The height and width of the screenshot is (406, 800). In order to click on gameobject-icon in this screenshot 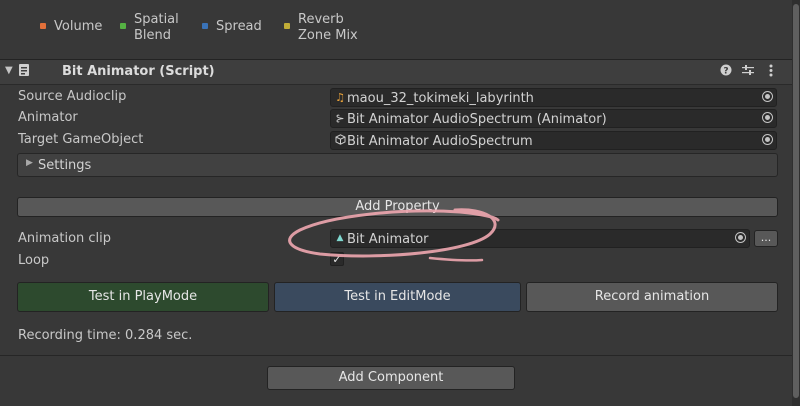, I will do `click(340, 141)`.